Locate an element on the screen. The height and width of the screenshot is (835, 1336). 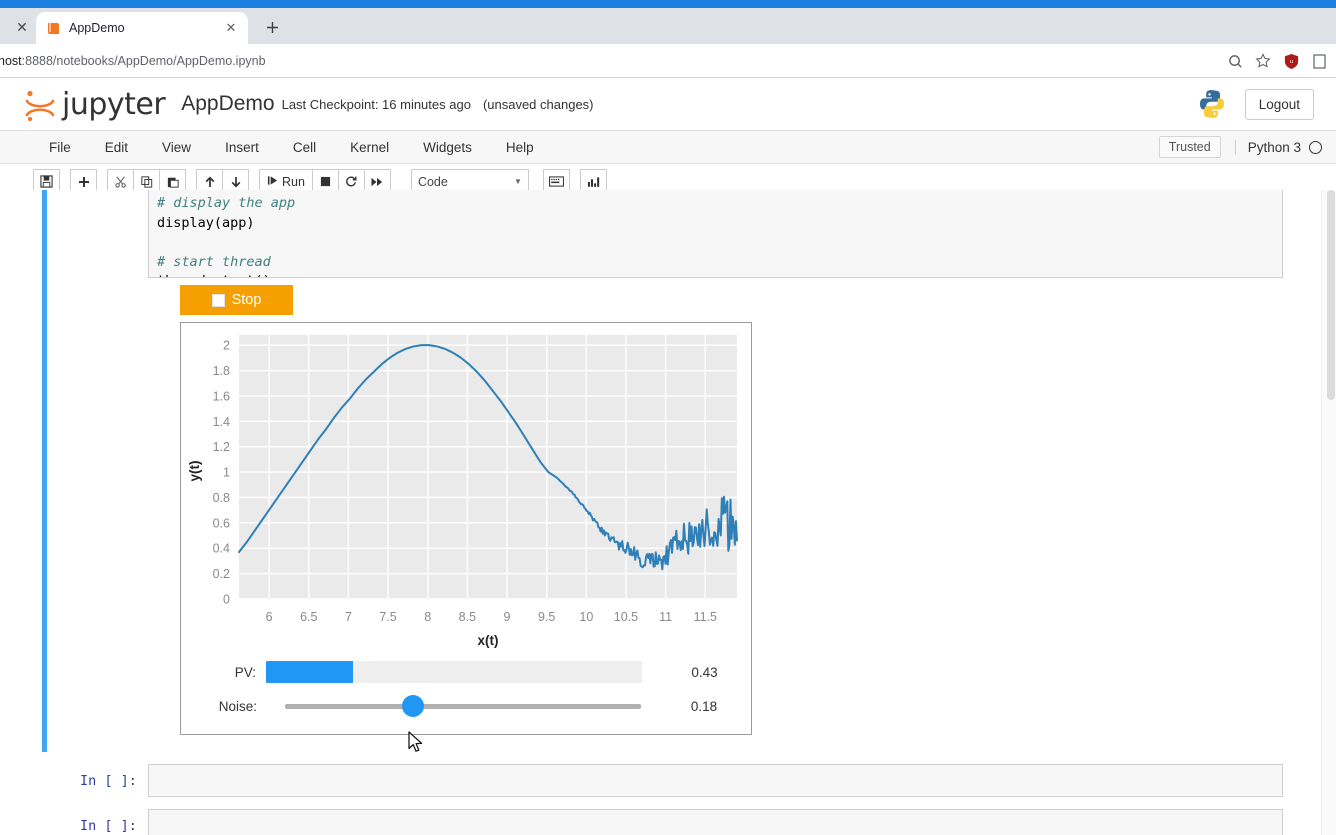
stop-toggle-button: Stop is located at coordinates (236, 300).